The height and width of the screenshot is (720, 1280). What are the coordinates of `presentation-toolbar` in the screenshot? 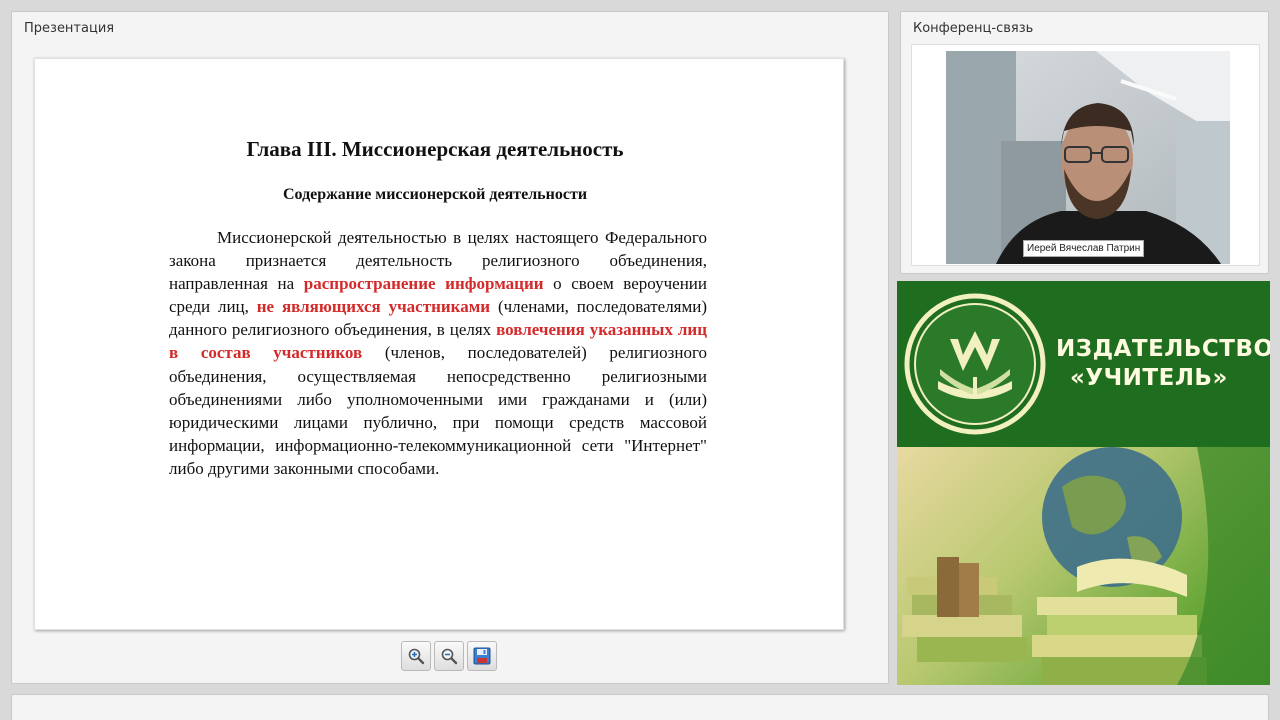 It's located at (449, 656).